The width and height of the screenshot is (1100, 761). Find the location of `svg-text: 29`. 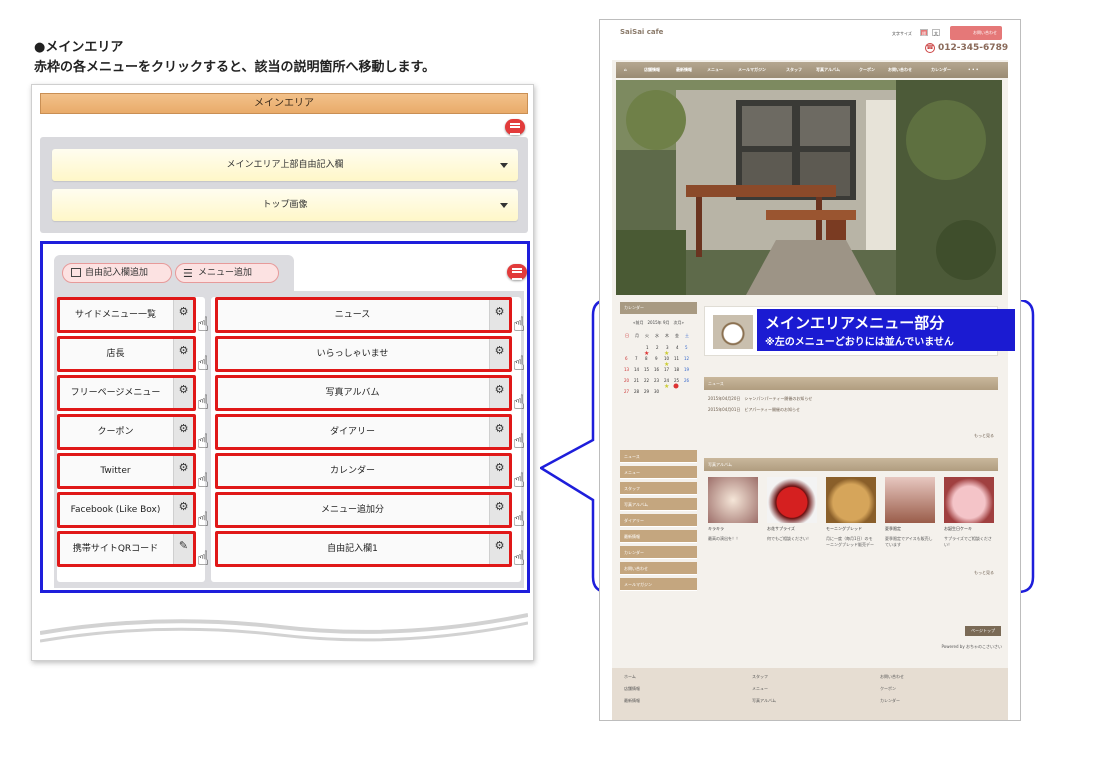

svg-text: 29 is located at coordinates (647, 391).